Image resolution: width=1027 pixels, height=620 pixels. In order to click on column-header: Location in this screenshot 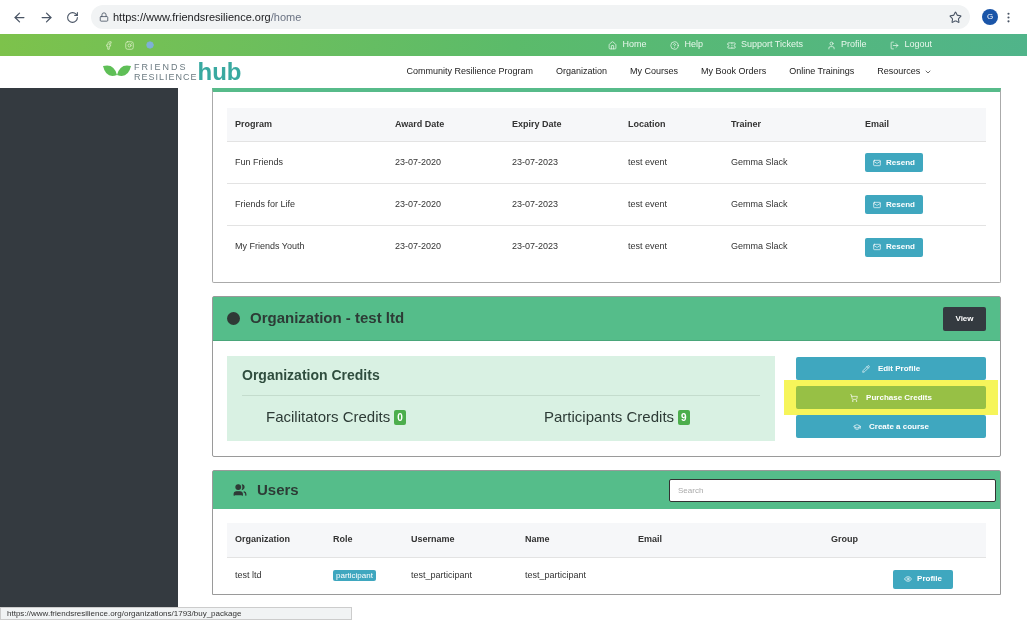, I will do `click(647, 124)`.